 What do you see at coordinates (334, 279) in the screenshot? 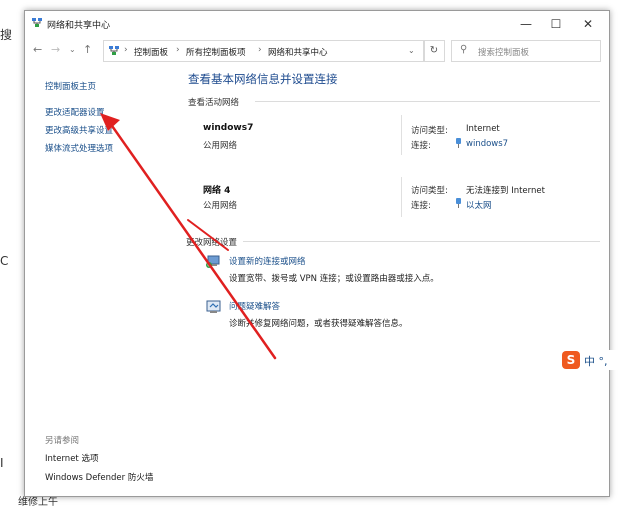
I see `setup-new-connection-desc: 设置宽带、拨号或 VPN 连接；或设置路由器或接入点。` at bounding box center [334, 279].